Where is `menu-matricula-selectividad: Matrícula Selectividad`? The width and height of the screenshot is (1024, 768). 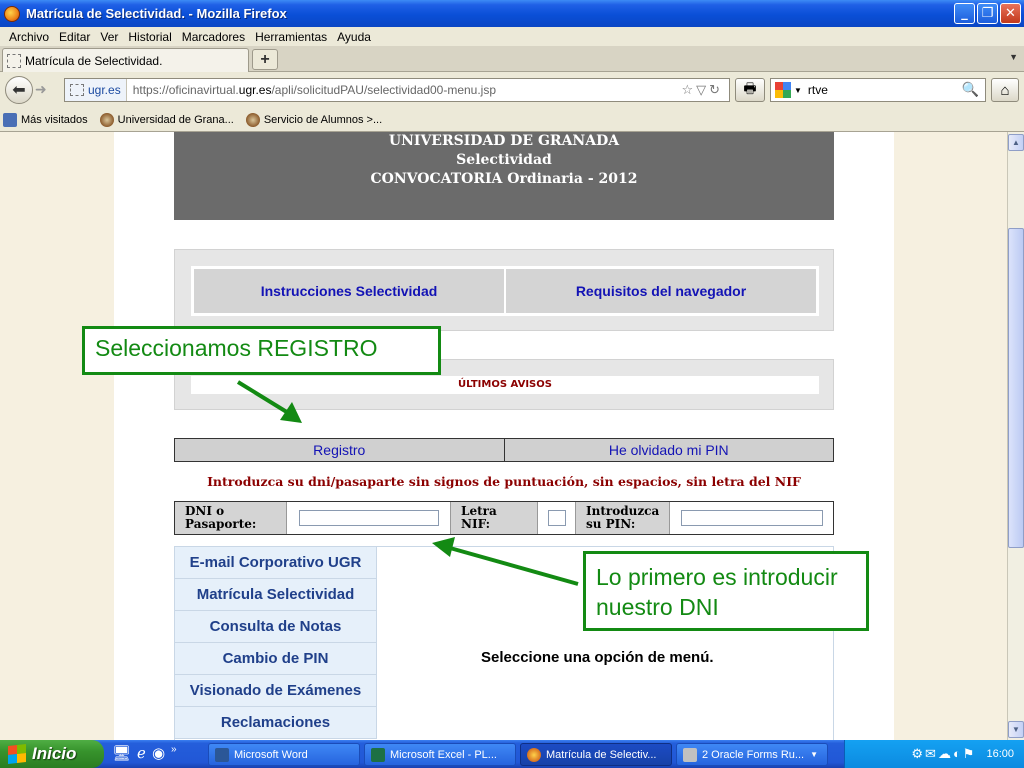 menu-matricula-selectividad: Matrícula Selectividad is located at coordinates (276, 595).